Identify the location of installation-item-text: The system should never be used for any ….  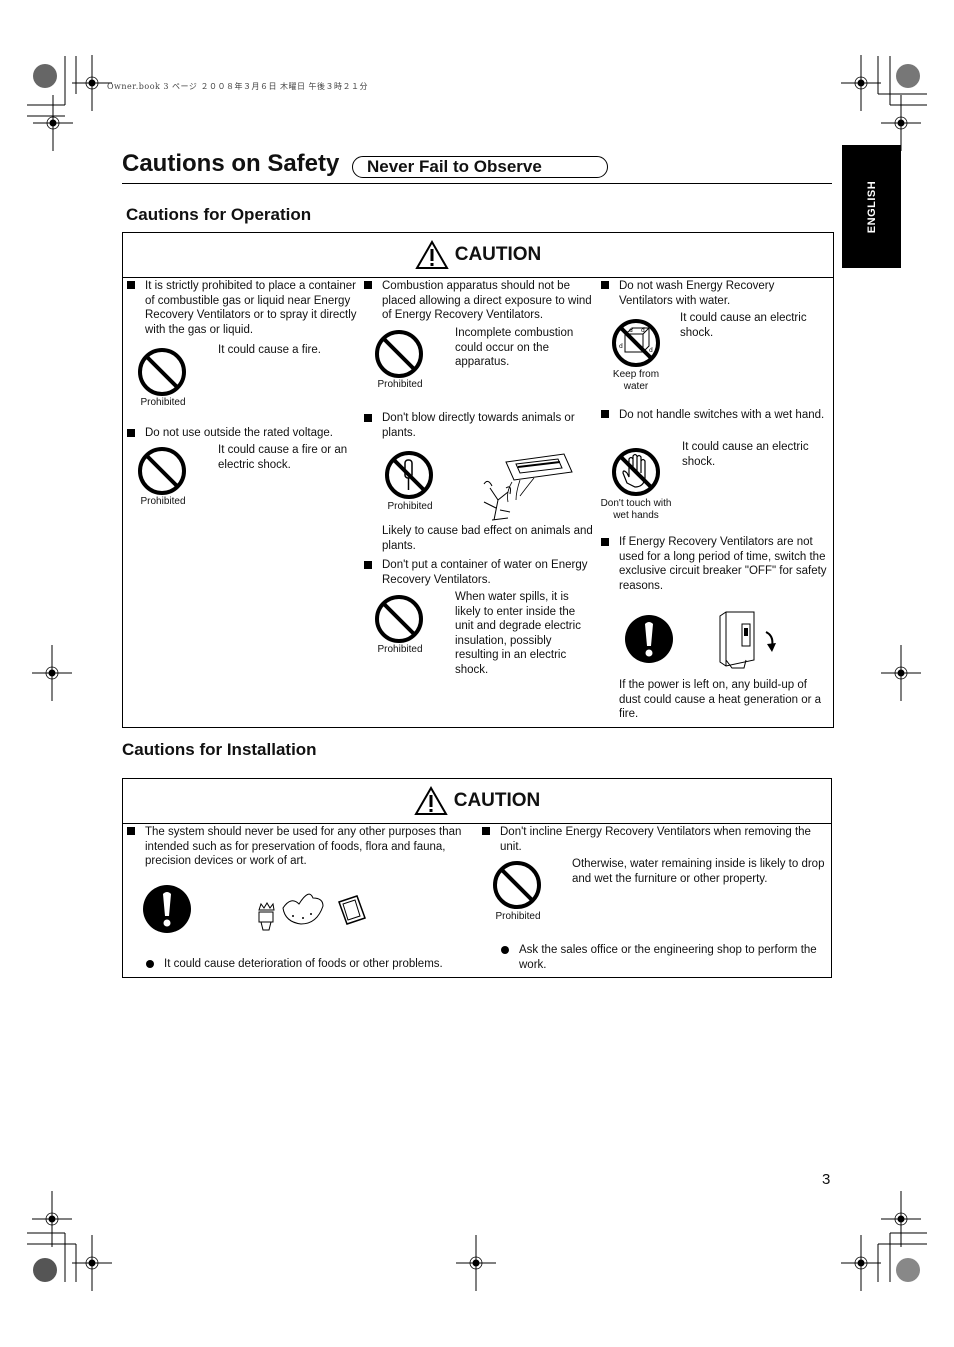
(303, 847).